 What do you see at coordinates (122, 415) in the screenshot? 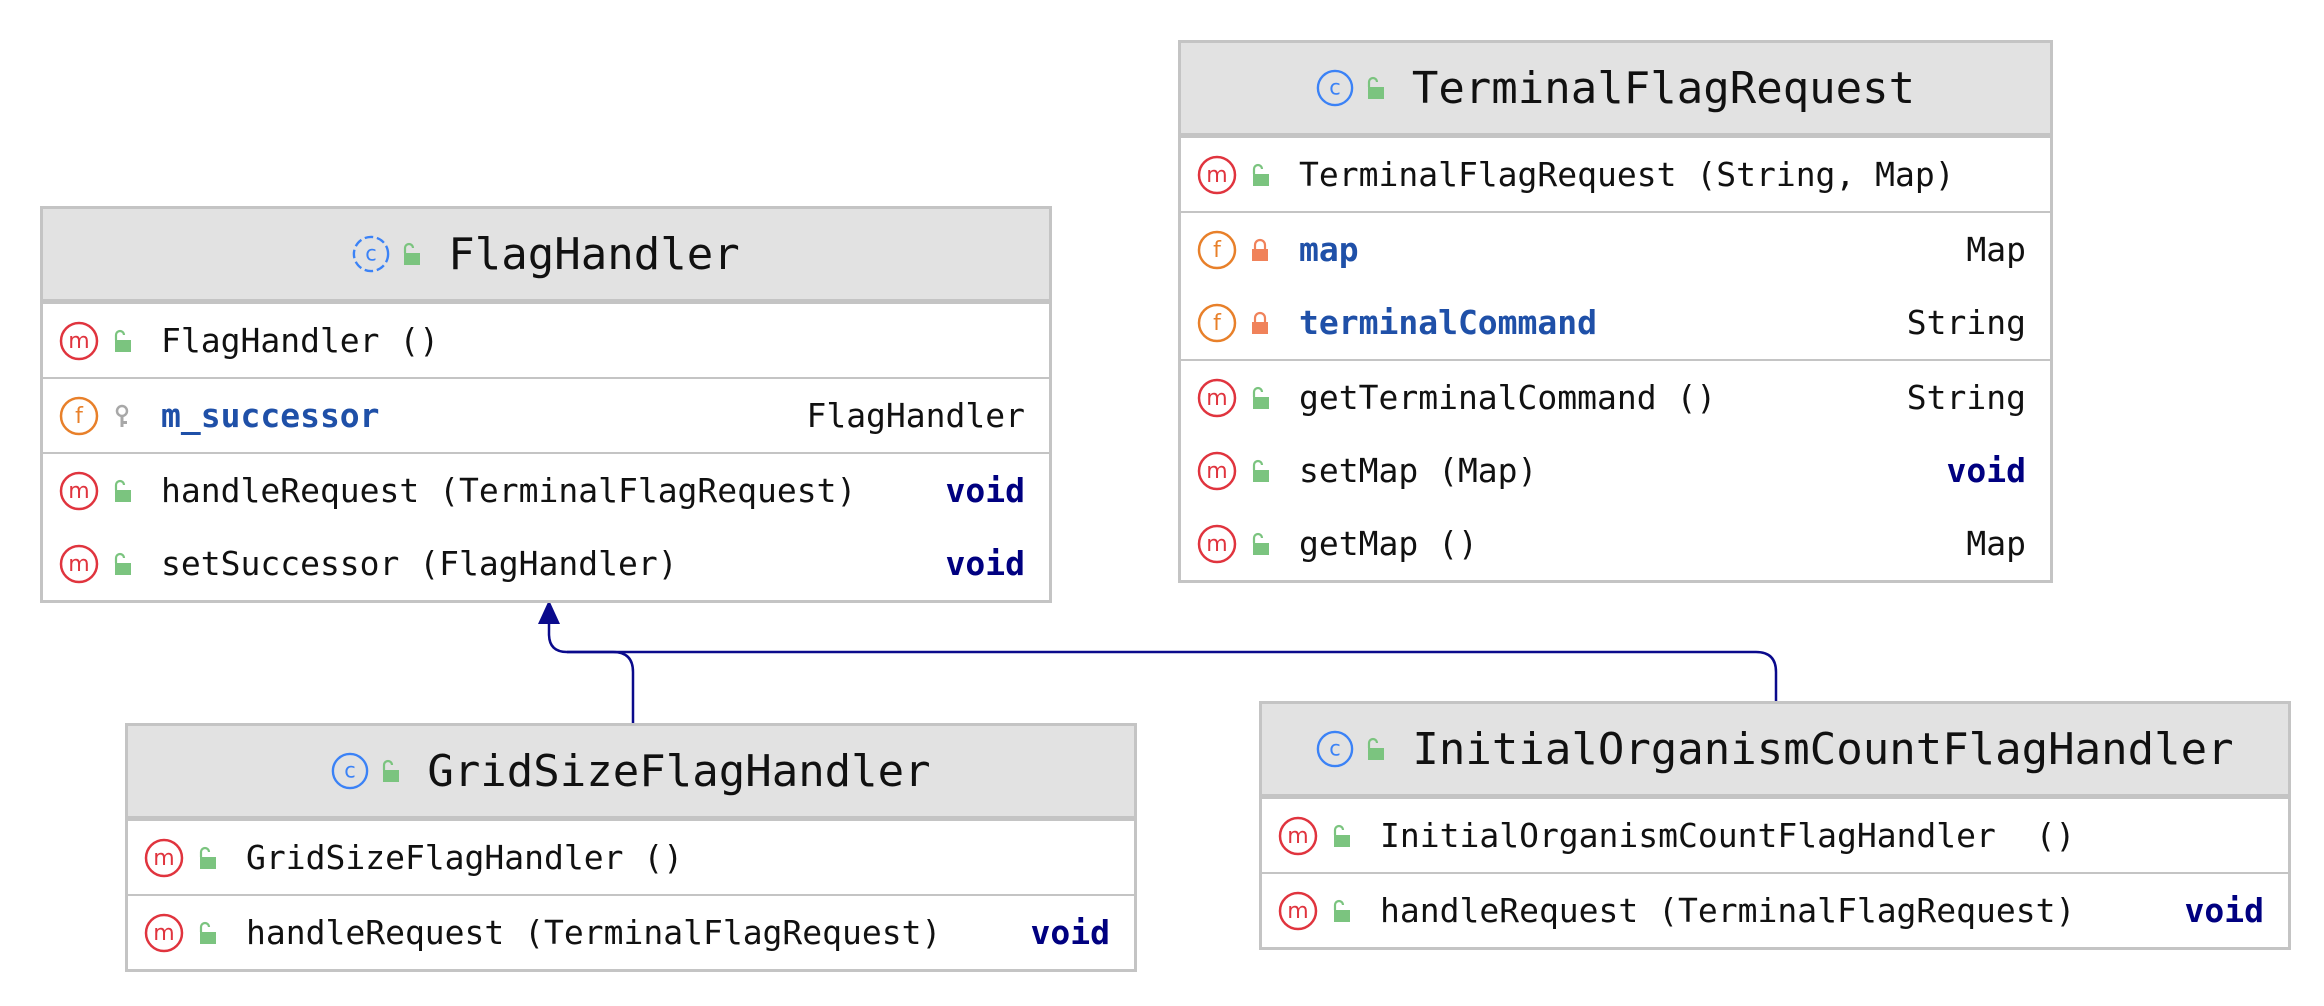
I see `package-key-icon` at bounding box center [122, 415].